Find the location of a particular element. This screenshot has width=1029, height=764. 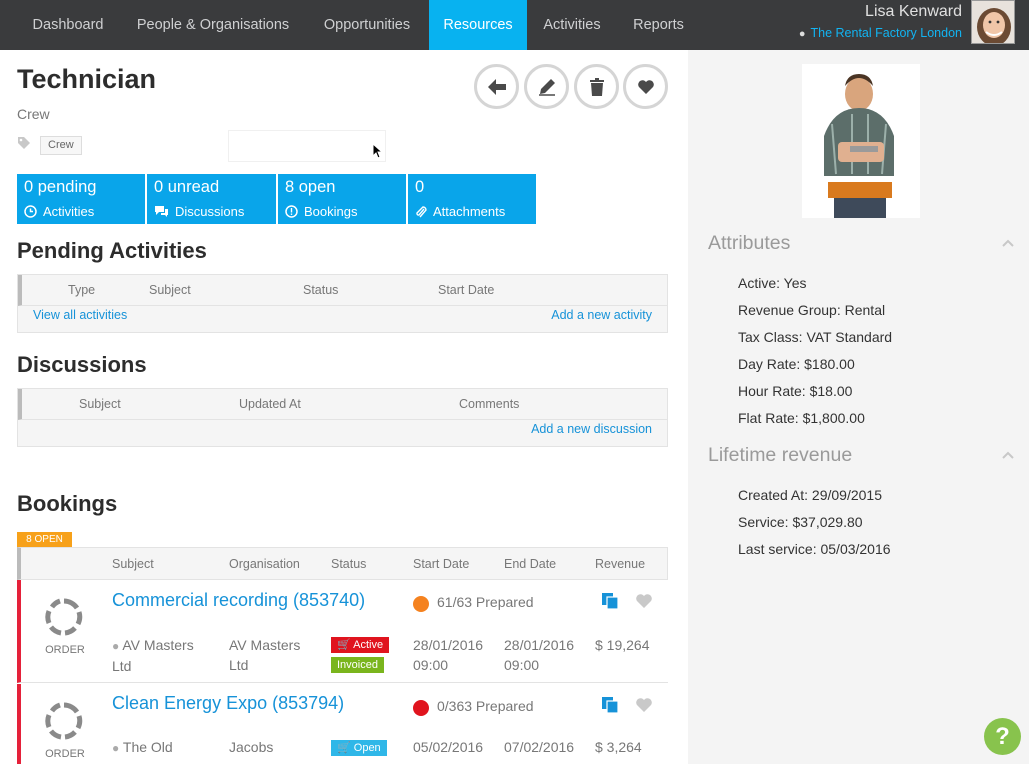

counter-value: 0 is located at coordinates (420, 187).